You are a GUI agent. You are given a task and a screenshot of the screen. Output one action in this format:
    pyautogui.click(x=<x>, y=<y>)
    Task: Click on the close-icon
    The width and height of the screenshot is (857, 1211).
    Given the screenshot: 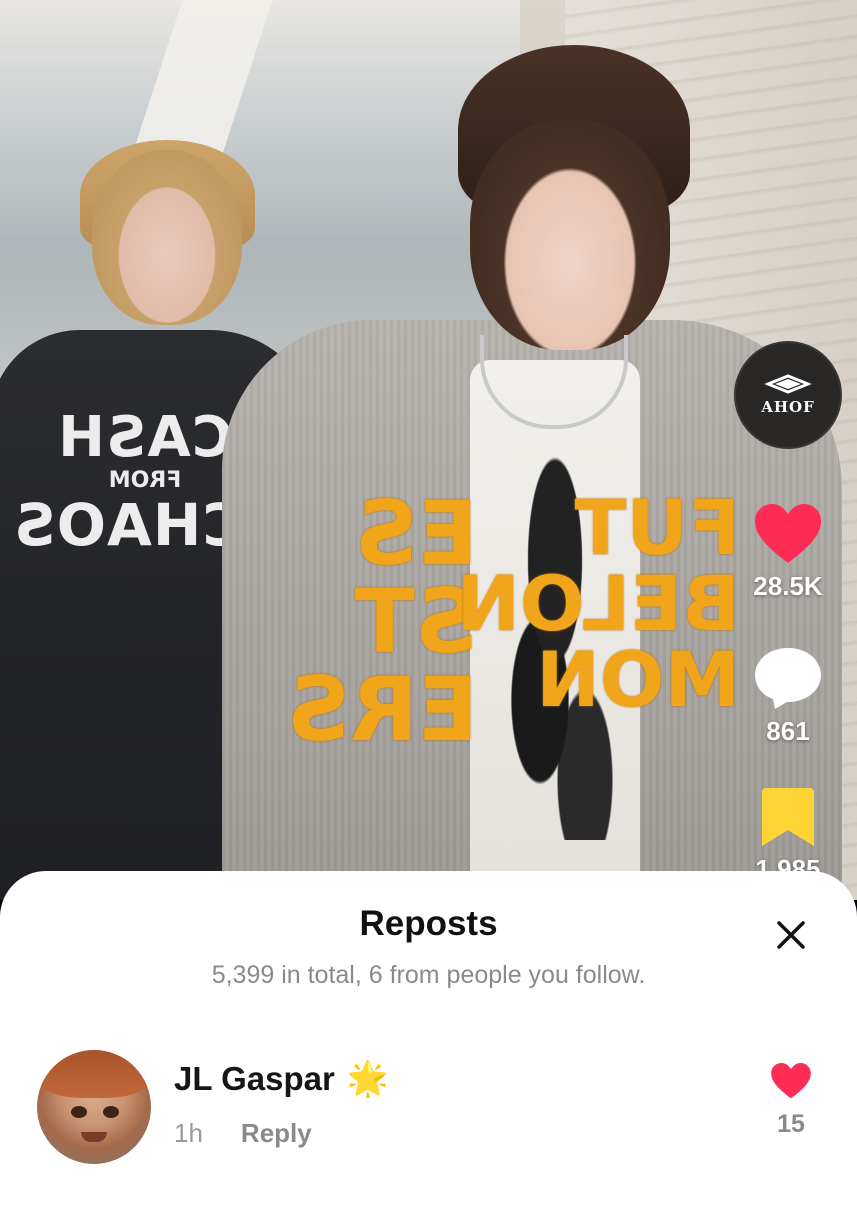 What is the action you would take?
    pyautogui.click(x=791, y=935)
    